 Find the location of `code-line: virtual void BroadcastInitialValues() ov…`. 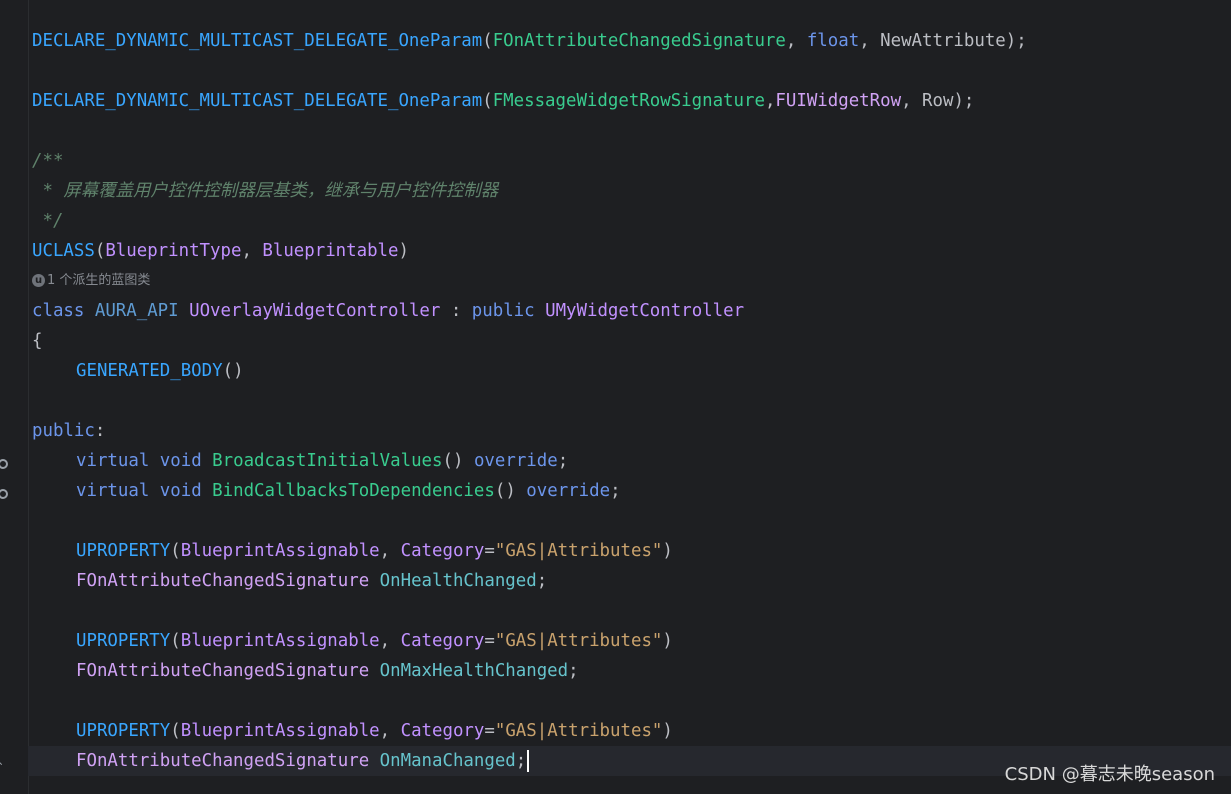

code-line: virtual void BroadcastInitialValues() ov… is located at coordinates (631, 461).